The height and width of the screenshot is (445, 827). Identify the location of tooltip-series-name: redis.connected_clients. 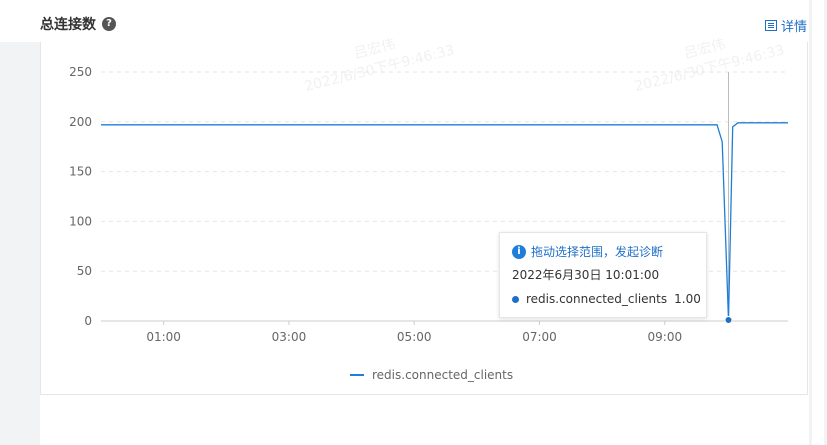
(597, 299).